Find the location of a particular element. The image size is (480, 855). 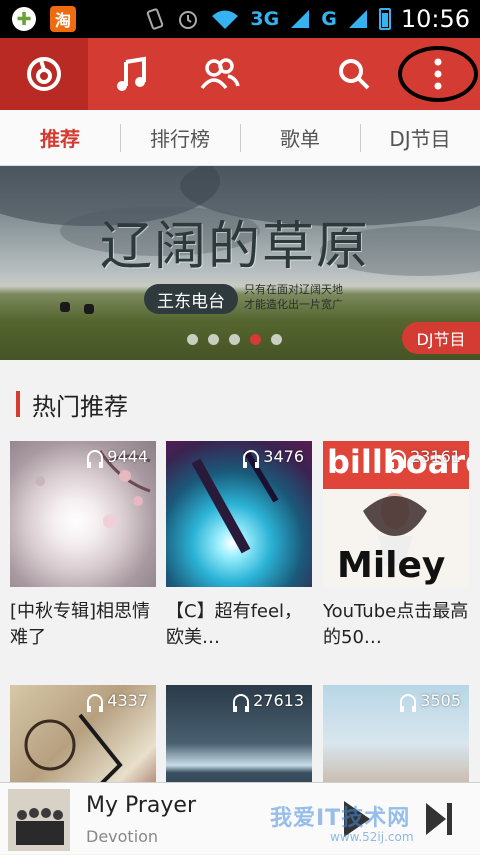

play-count: 27613 is located at coordinates (268, 701).